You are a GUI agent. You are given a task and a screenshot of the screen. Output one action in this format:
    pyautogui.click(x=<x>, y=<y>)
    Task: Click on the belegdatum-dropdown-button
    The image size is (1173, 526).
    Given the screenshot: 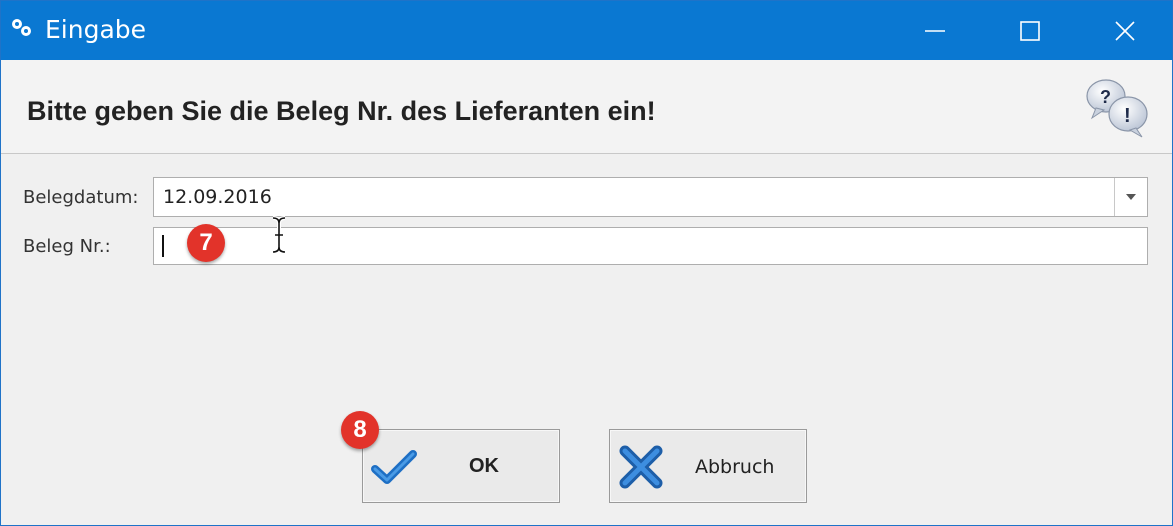 What is the action you would take?
    pyautogui.click(x=1130, y=197)
    